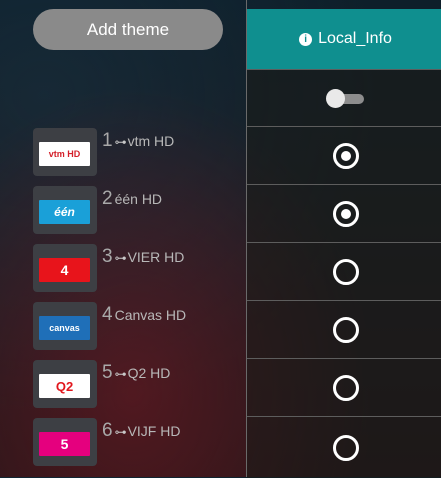 The image size is (441, 478). Describe the element at coordinates (107, 140) in the screenshot. I see `channel-number: 1` at that location.